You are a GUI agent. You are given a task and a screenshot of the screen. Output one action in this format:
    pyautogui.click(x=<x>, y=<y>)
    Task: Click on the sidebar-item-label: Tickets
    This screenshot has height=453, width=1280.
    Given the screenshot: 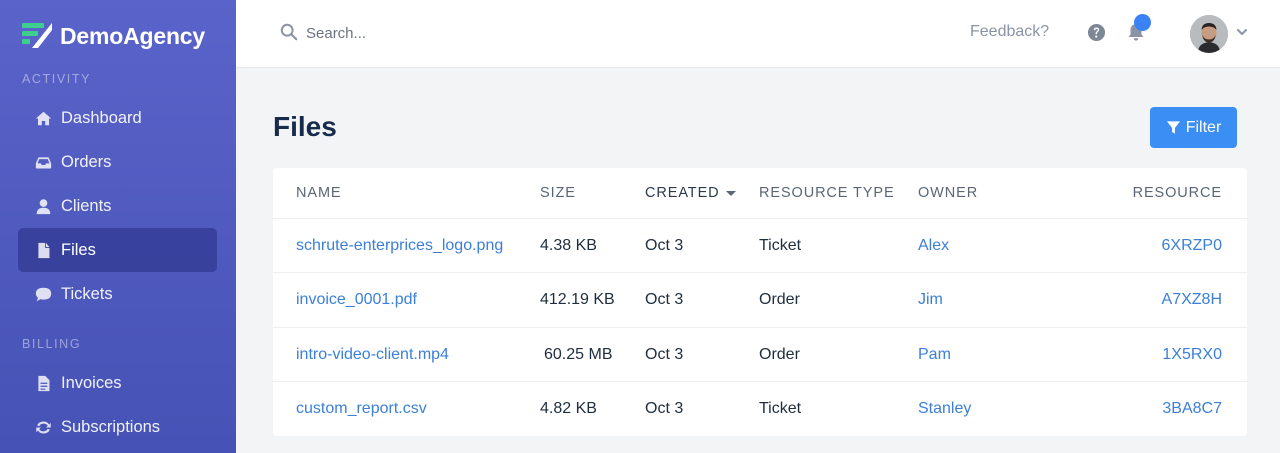 What is the action you would take?
    pyautogui.click(x=87, y=293)
    